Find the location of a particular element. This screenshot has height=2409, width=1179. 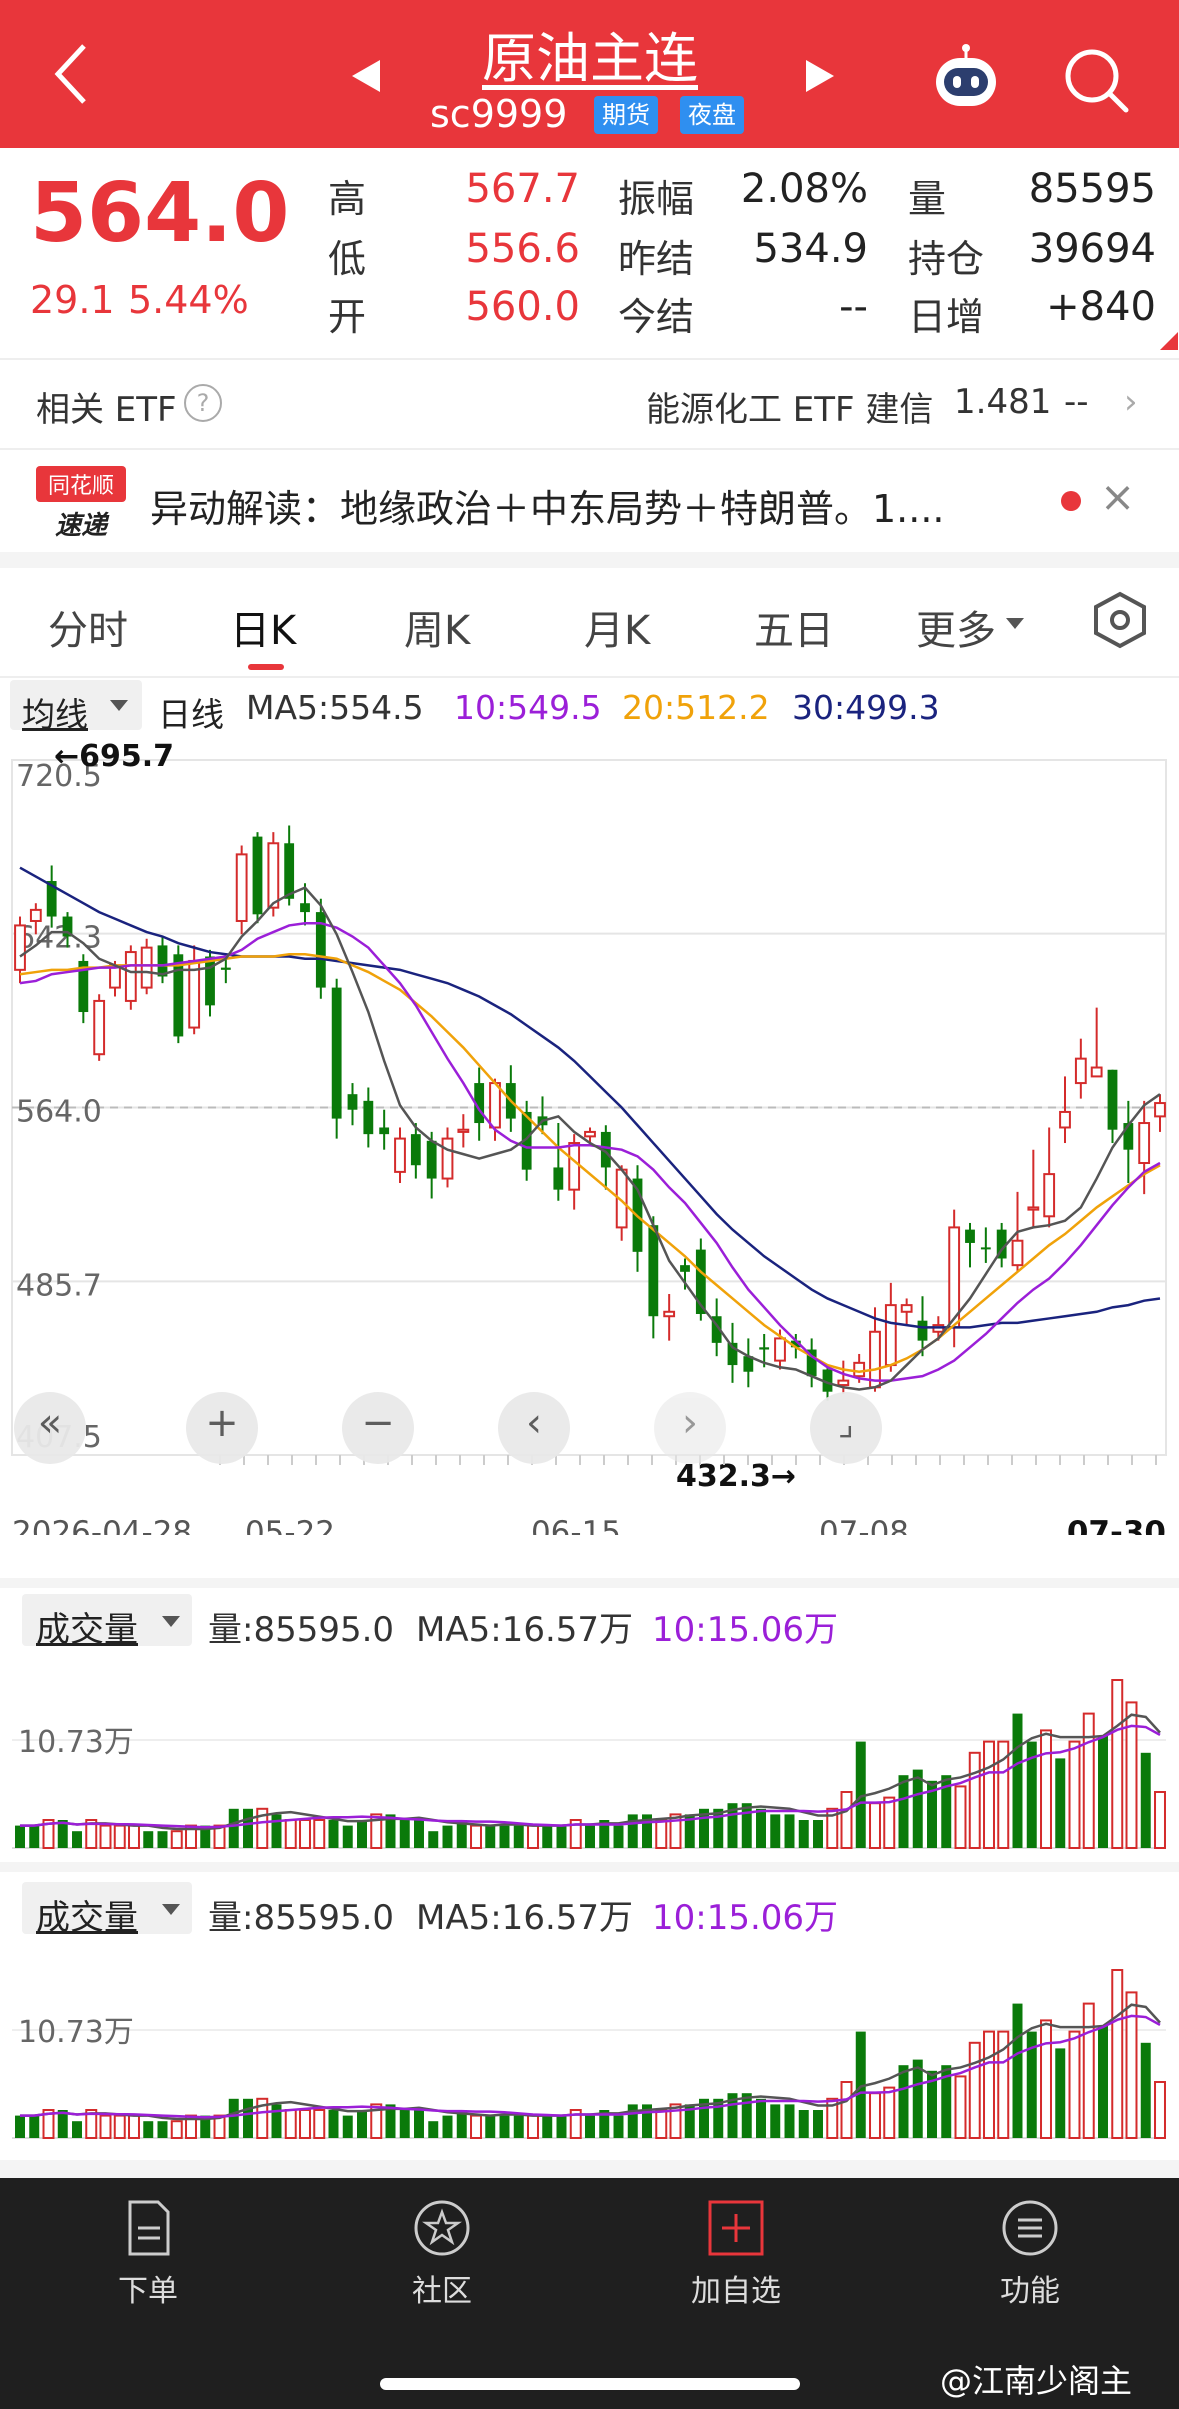

chevron-right-icon: › is located at coordinates (690, 1423).